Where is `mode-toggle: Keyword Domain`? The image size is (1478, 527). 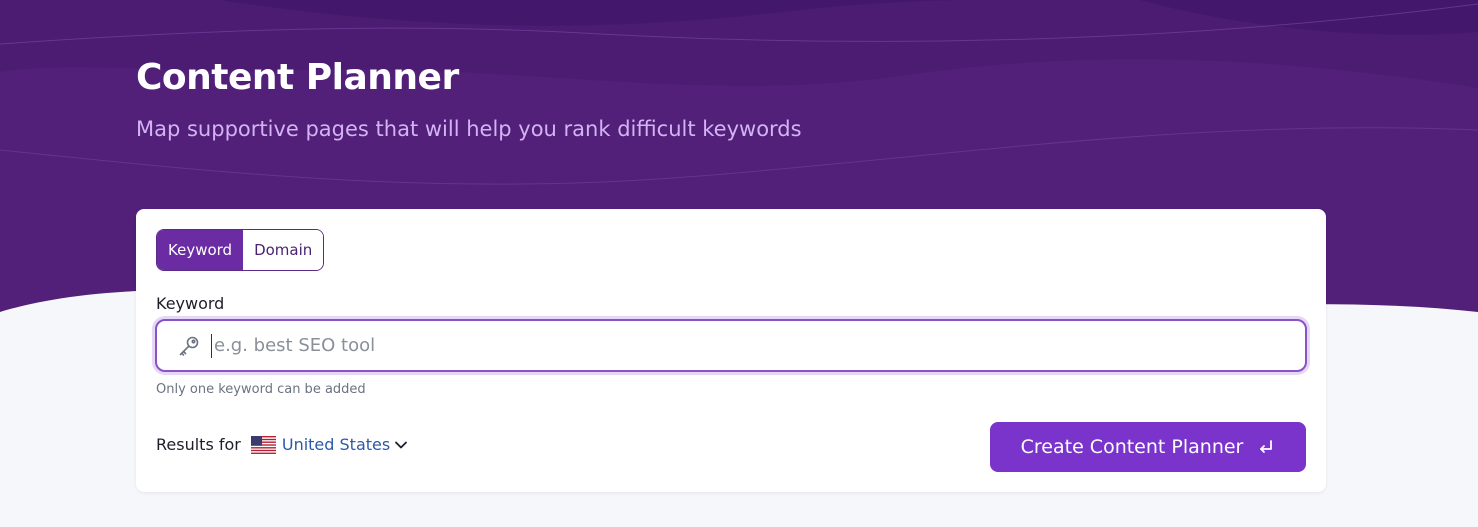 mode-toggle: Keyword Domain is located at coordinates (240, 250).